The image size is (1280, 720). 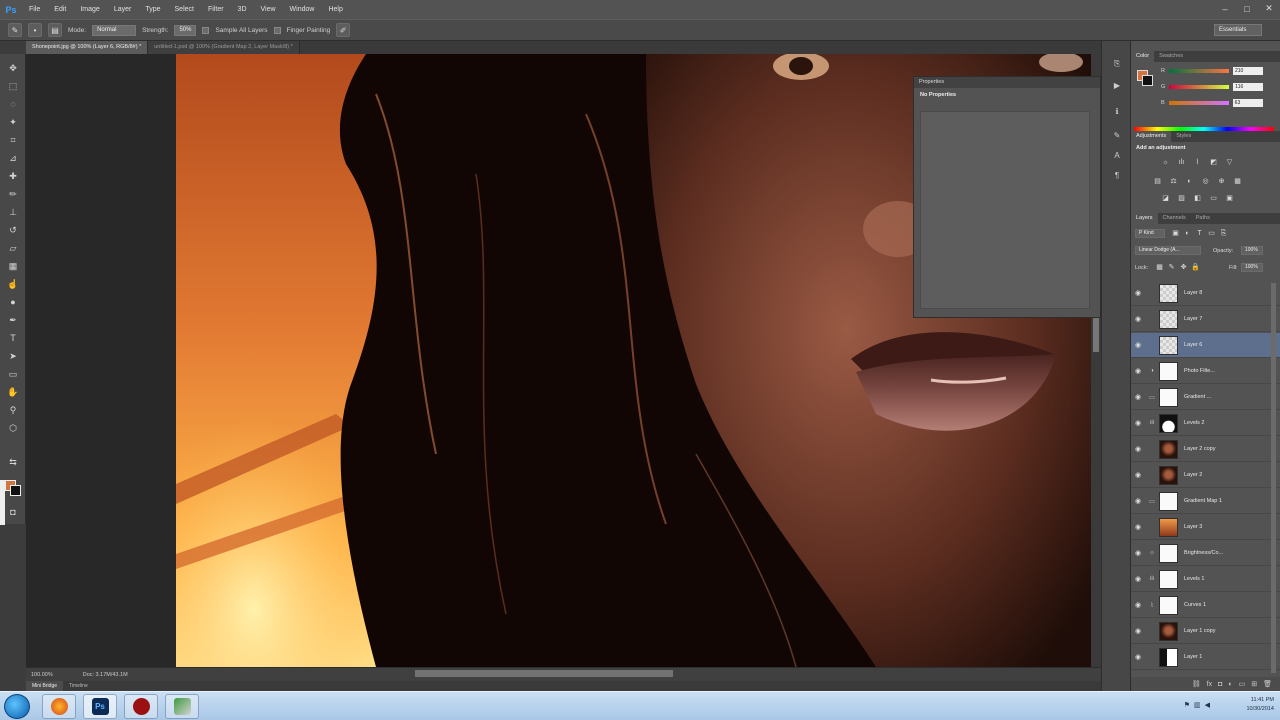 I want to click on opacity-input: 100%, so click(x=1252, y=250).